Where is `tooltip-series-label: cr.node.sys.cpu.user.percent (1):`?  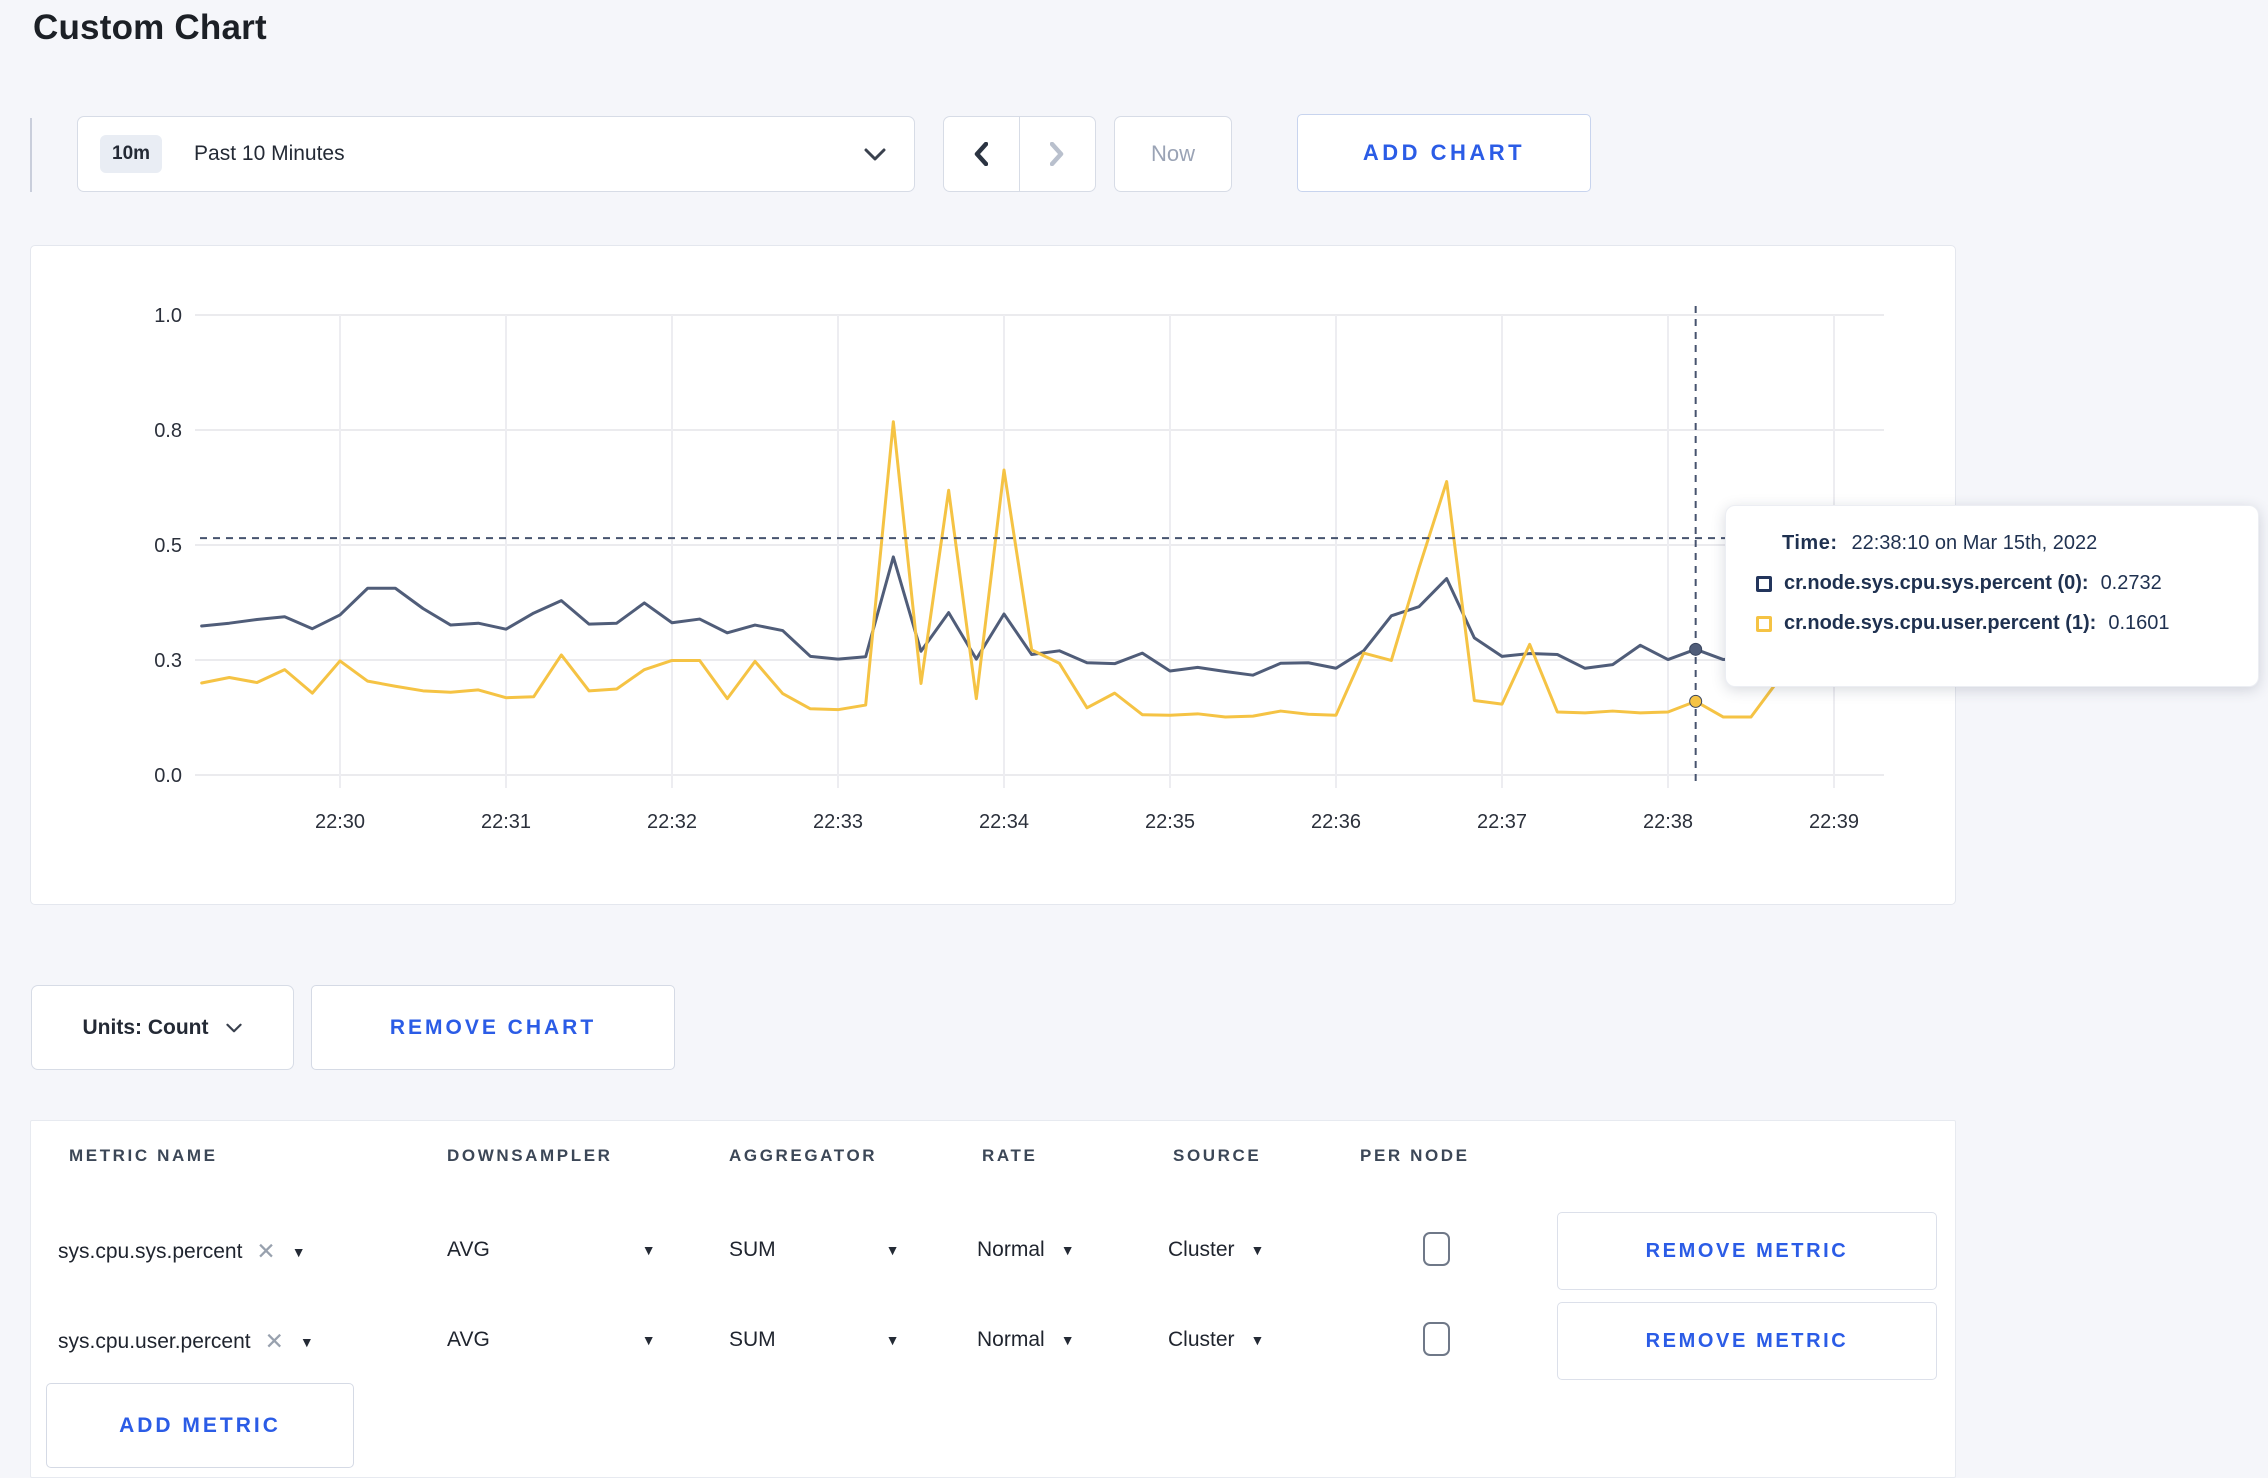 tooltip-series-label: cr.node.sys.cpu.user.percent (1): is located at coordinates (1940, 623).